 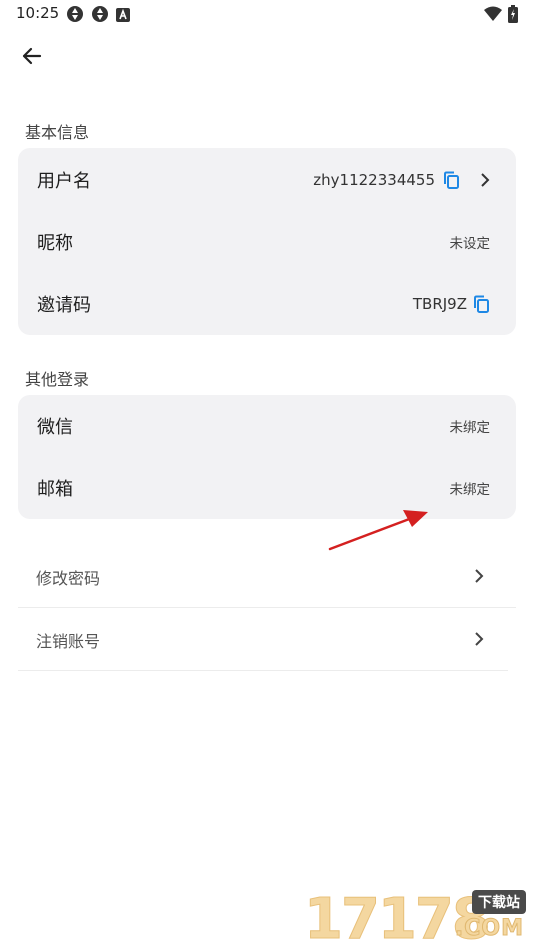 I want to click on row-email: 邮箱 未绑定, so click(x=267, y=488).